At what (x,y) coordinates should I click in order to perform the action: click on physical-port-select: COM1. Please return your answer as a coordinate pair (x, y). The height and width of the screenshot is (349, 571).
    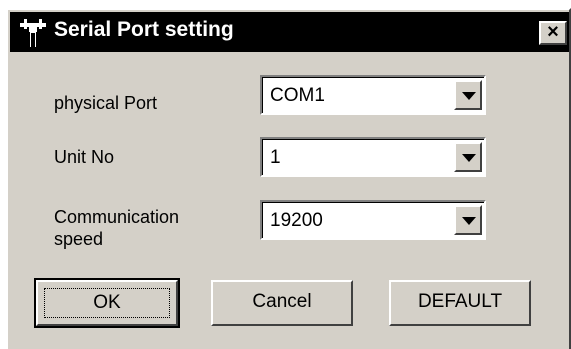
    Looking at the image, I should click on (373, 95).